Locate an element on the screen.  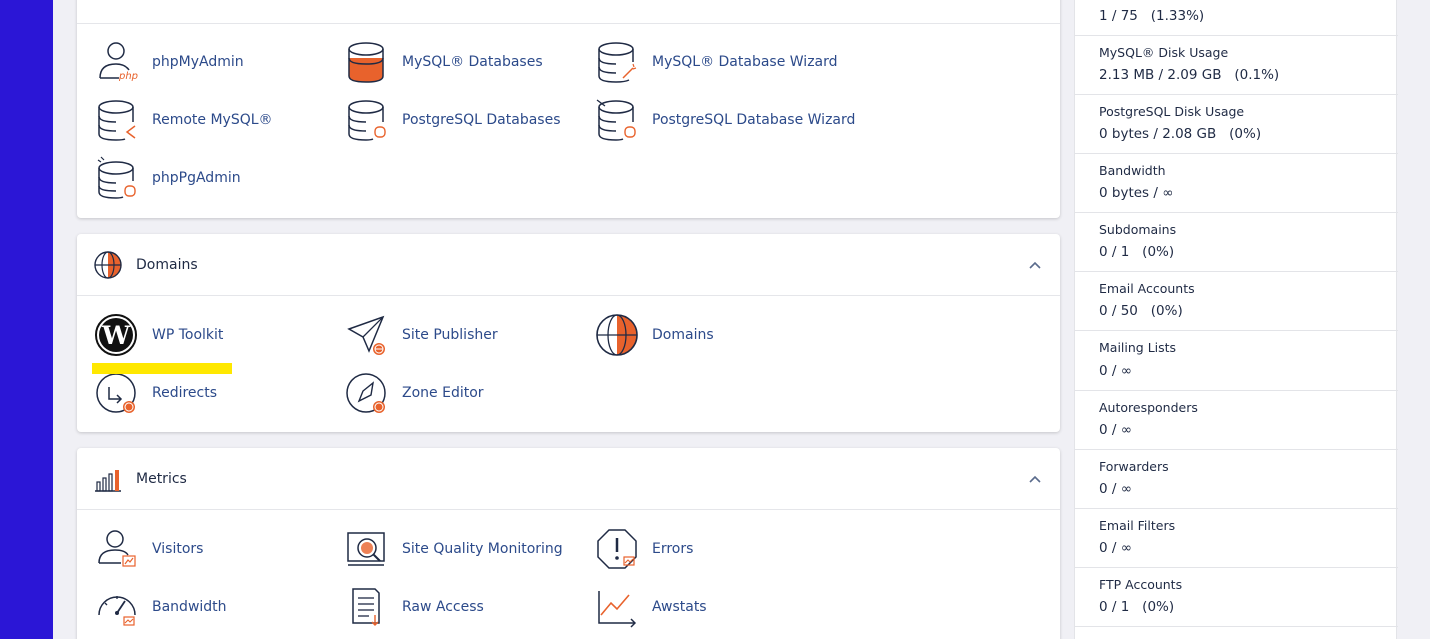
phppgadmin-label: phpPgAdmin is located at coordinates (196, 178).